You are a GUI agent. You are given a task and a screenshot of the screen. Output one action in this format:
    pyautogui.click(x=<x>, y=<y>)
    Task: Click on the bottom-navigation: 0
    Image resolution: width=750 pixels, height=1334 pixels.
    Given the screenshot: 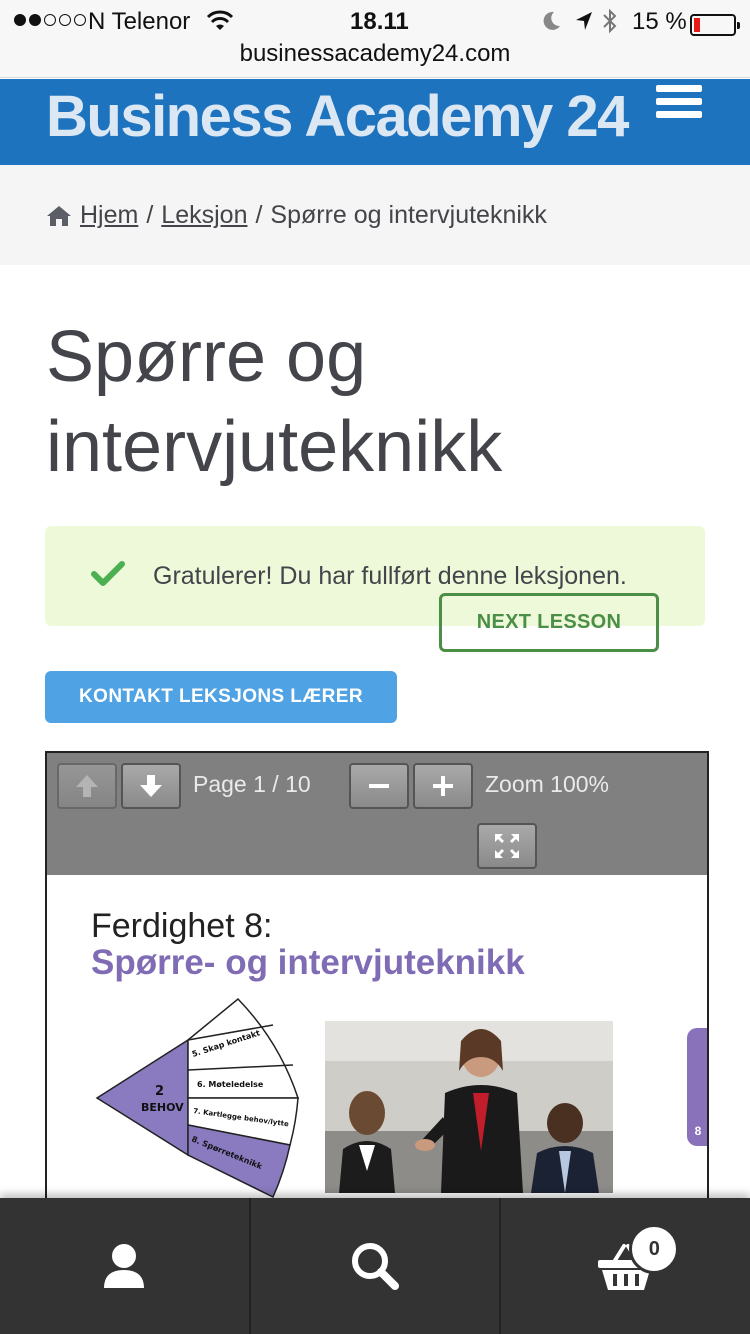 What is the action you would take?
    pyautogui.click(x=375, y=1266)
    